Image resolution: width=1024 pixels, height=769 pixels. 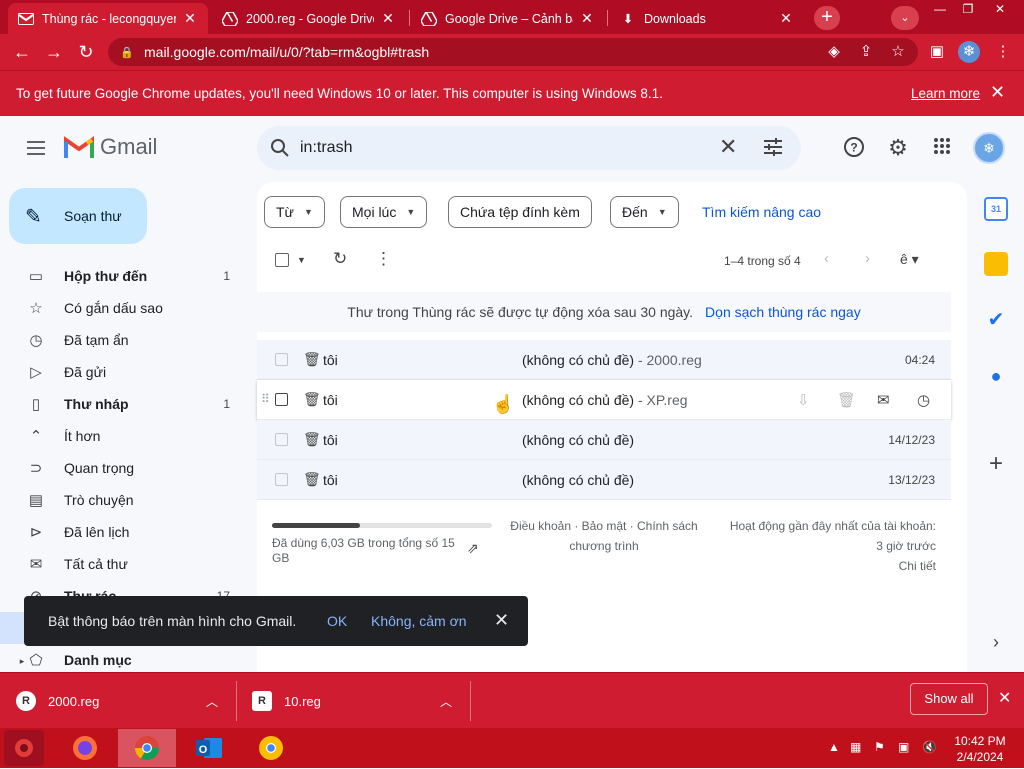 I want to click on sidebar-item-starred: ☆ Có gắn dấu sao, so click(x=124, y=308).